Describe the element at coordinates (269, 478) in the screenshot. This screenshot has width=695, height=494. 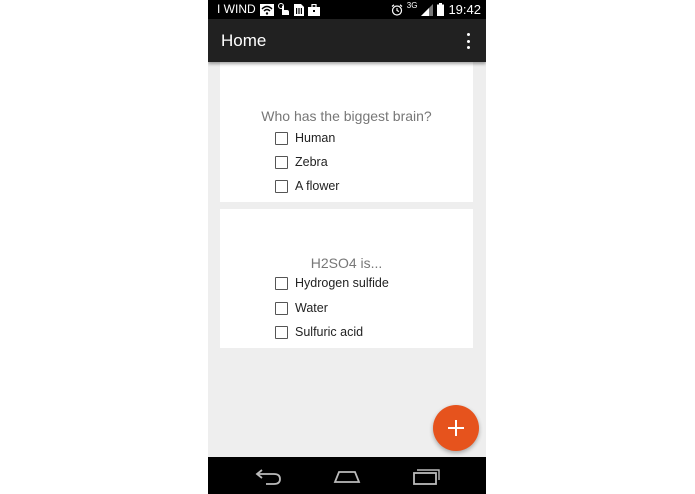
I see `back-icon` at that location.